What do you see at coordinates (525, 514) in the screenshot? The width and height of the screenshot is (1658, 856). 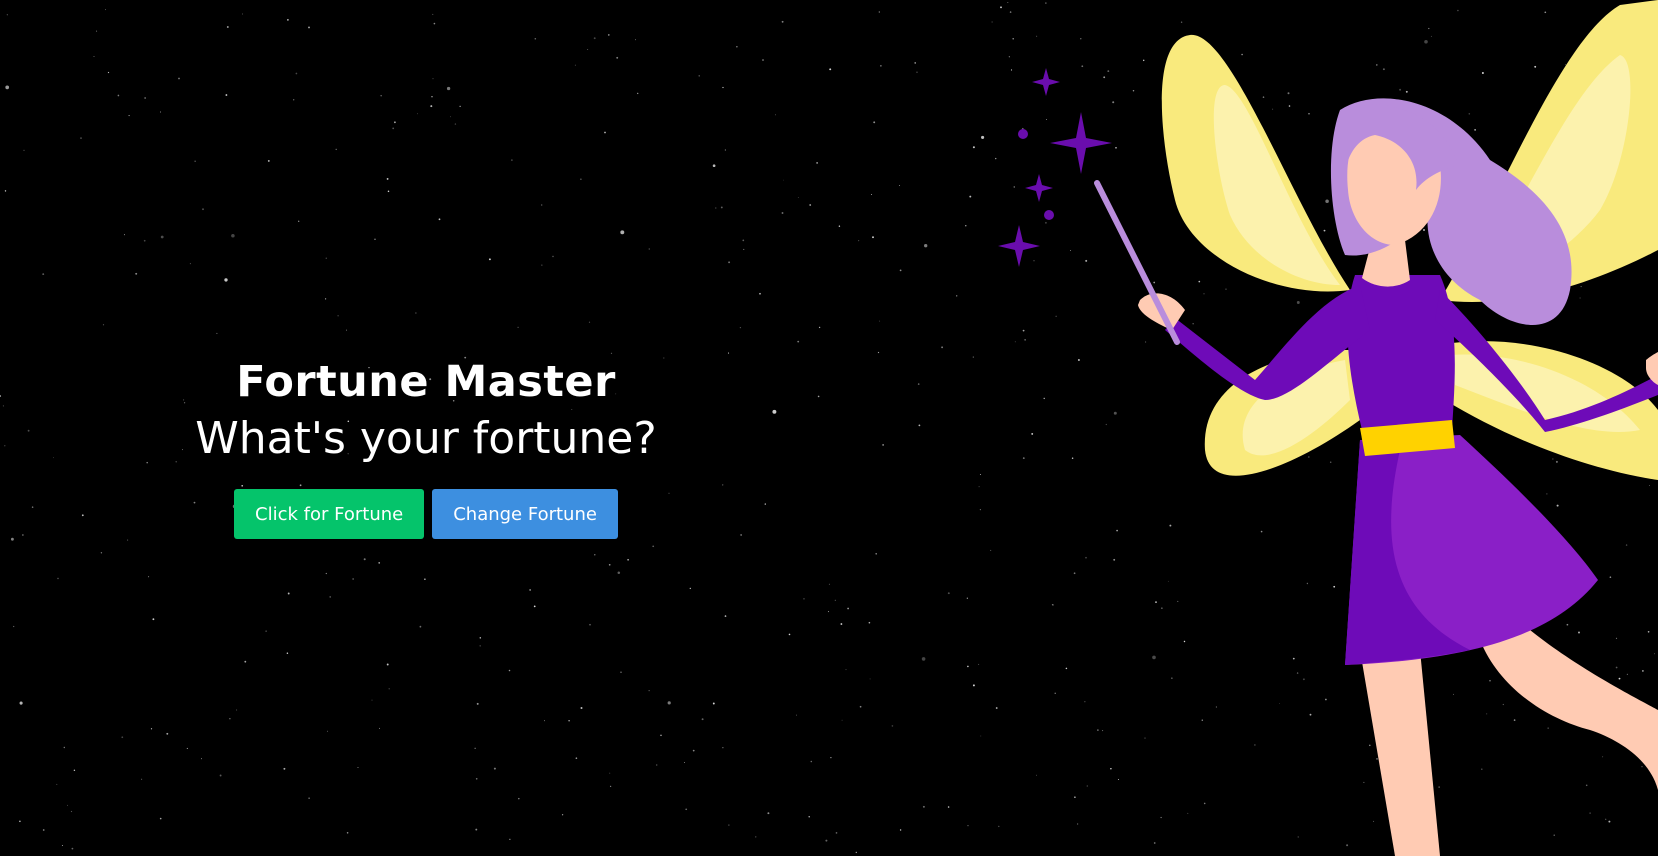 I see `change-fortune-button: Change Fortune` at bounding box center [525, 514].